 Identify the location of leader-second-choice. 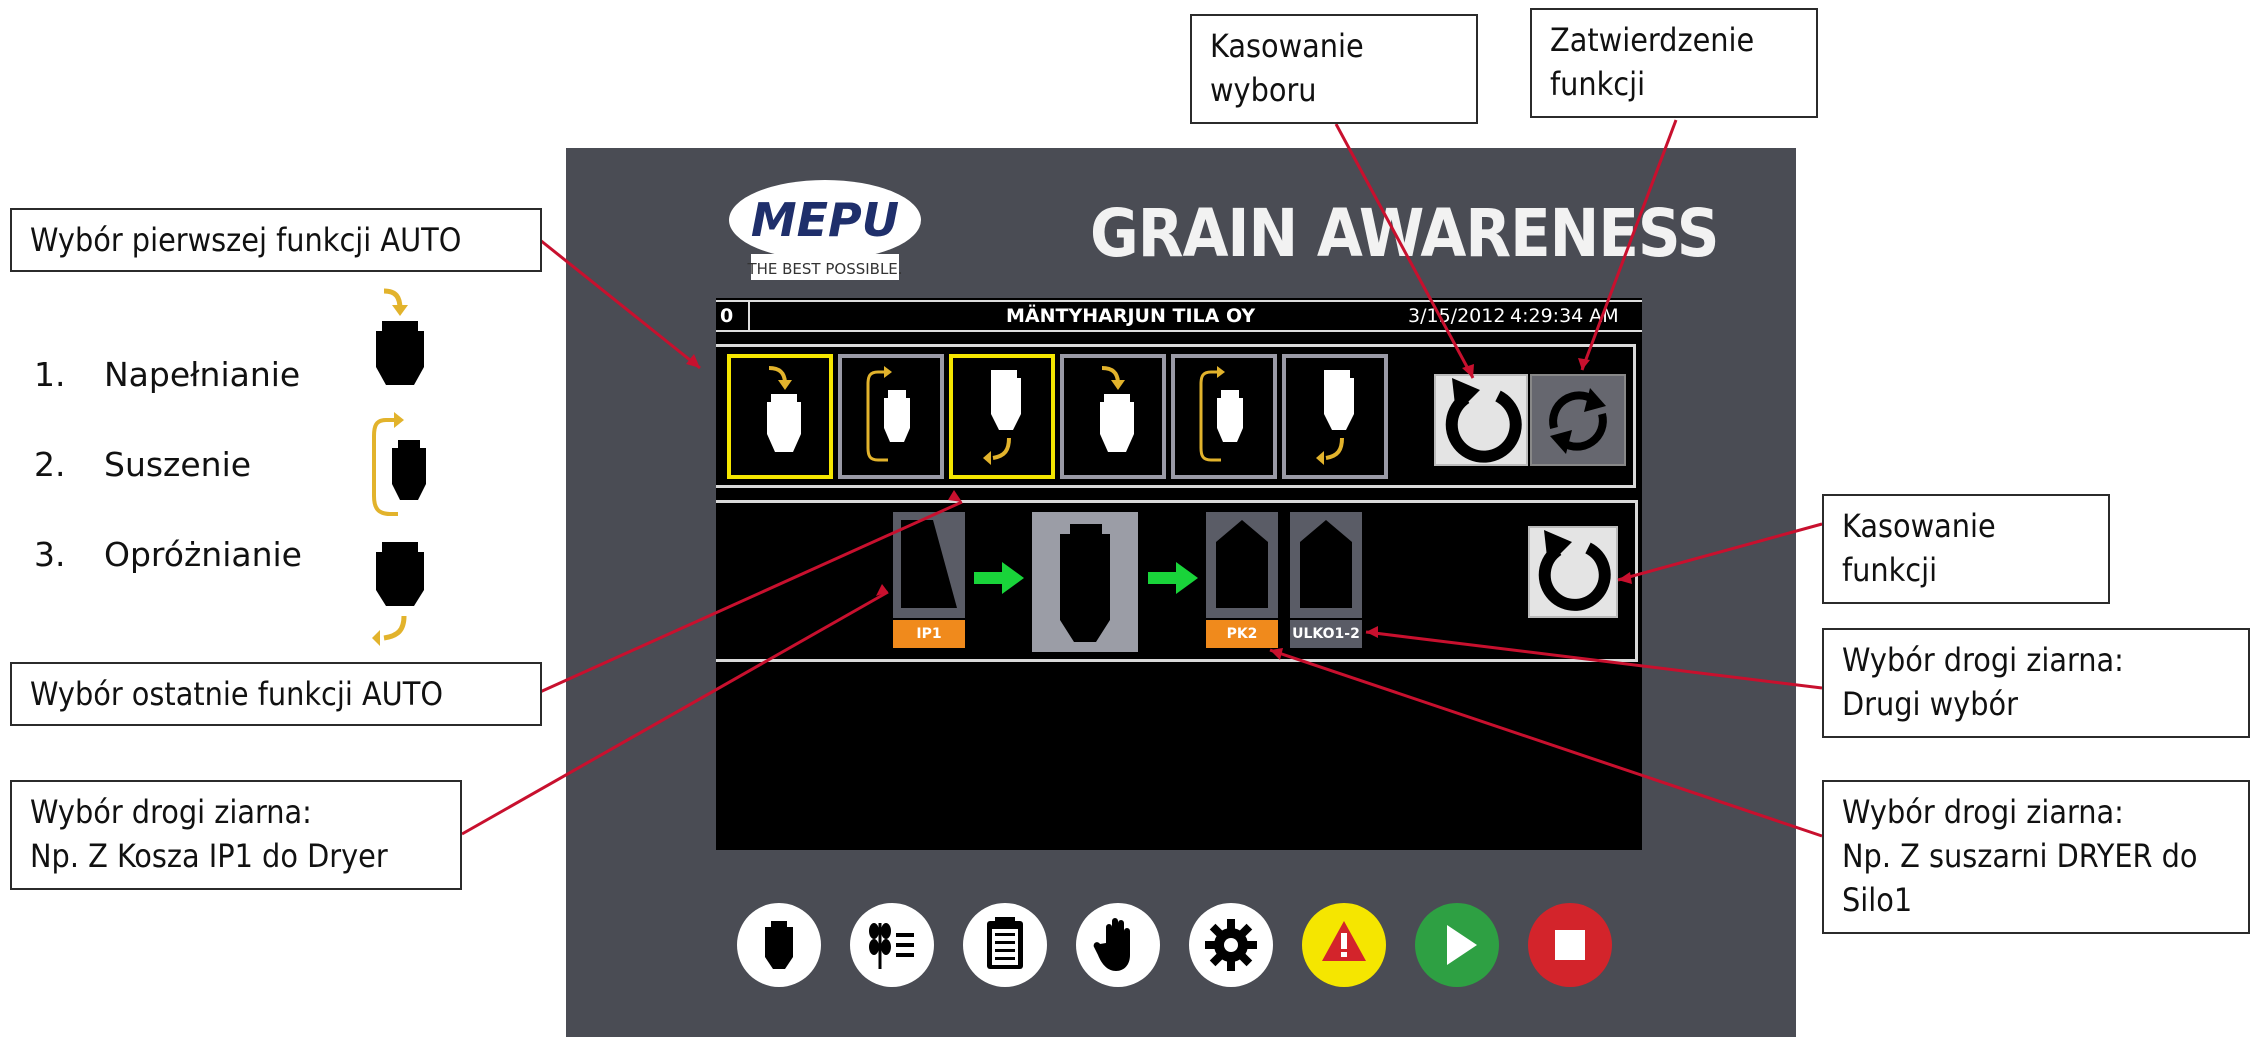
(1594, 660).